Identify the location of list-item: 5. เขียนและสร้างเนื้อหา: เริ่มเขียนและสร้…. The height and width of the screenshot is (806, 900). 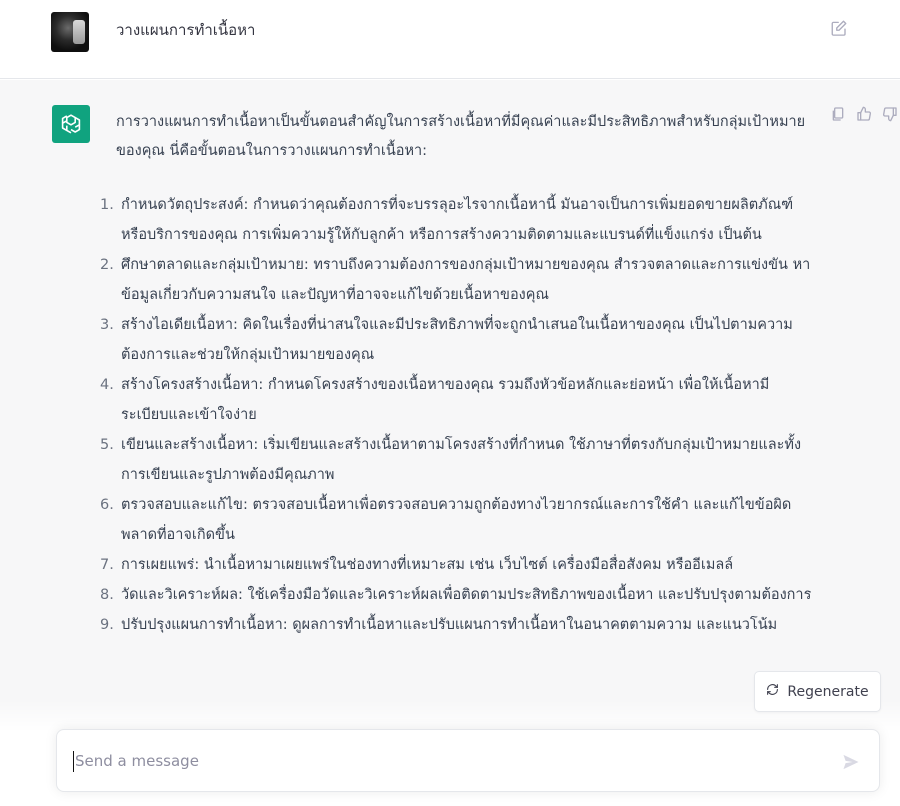
(457, 460).